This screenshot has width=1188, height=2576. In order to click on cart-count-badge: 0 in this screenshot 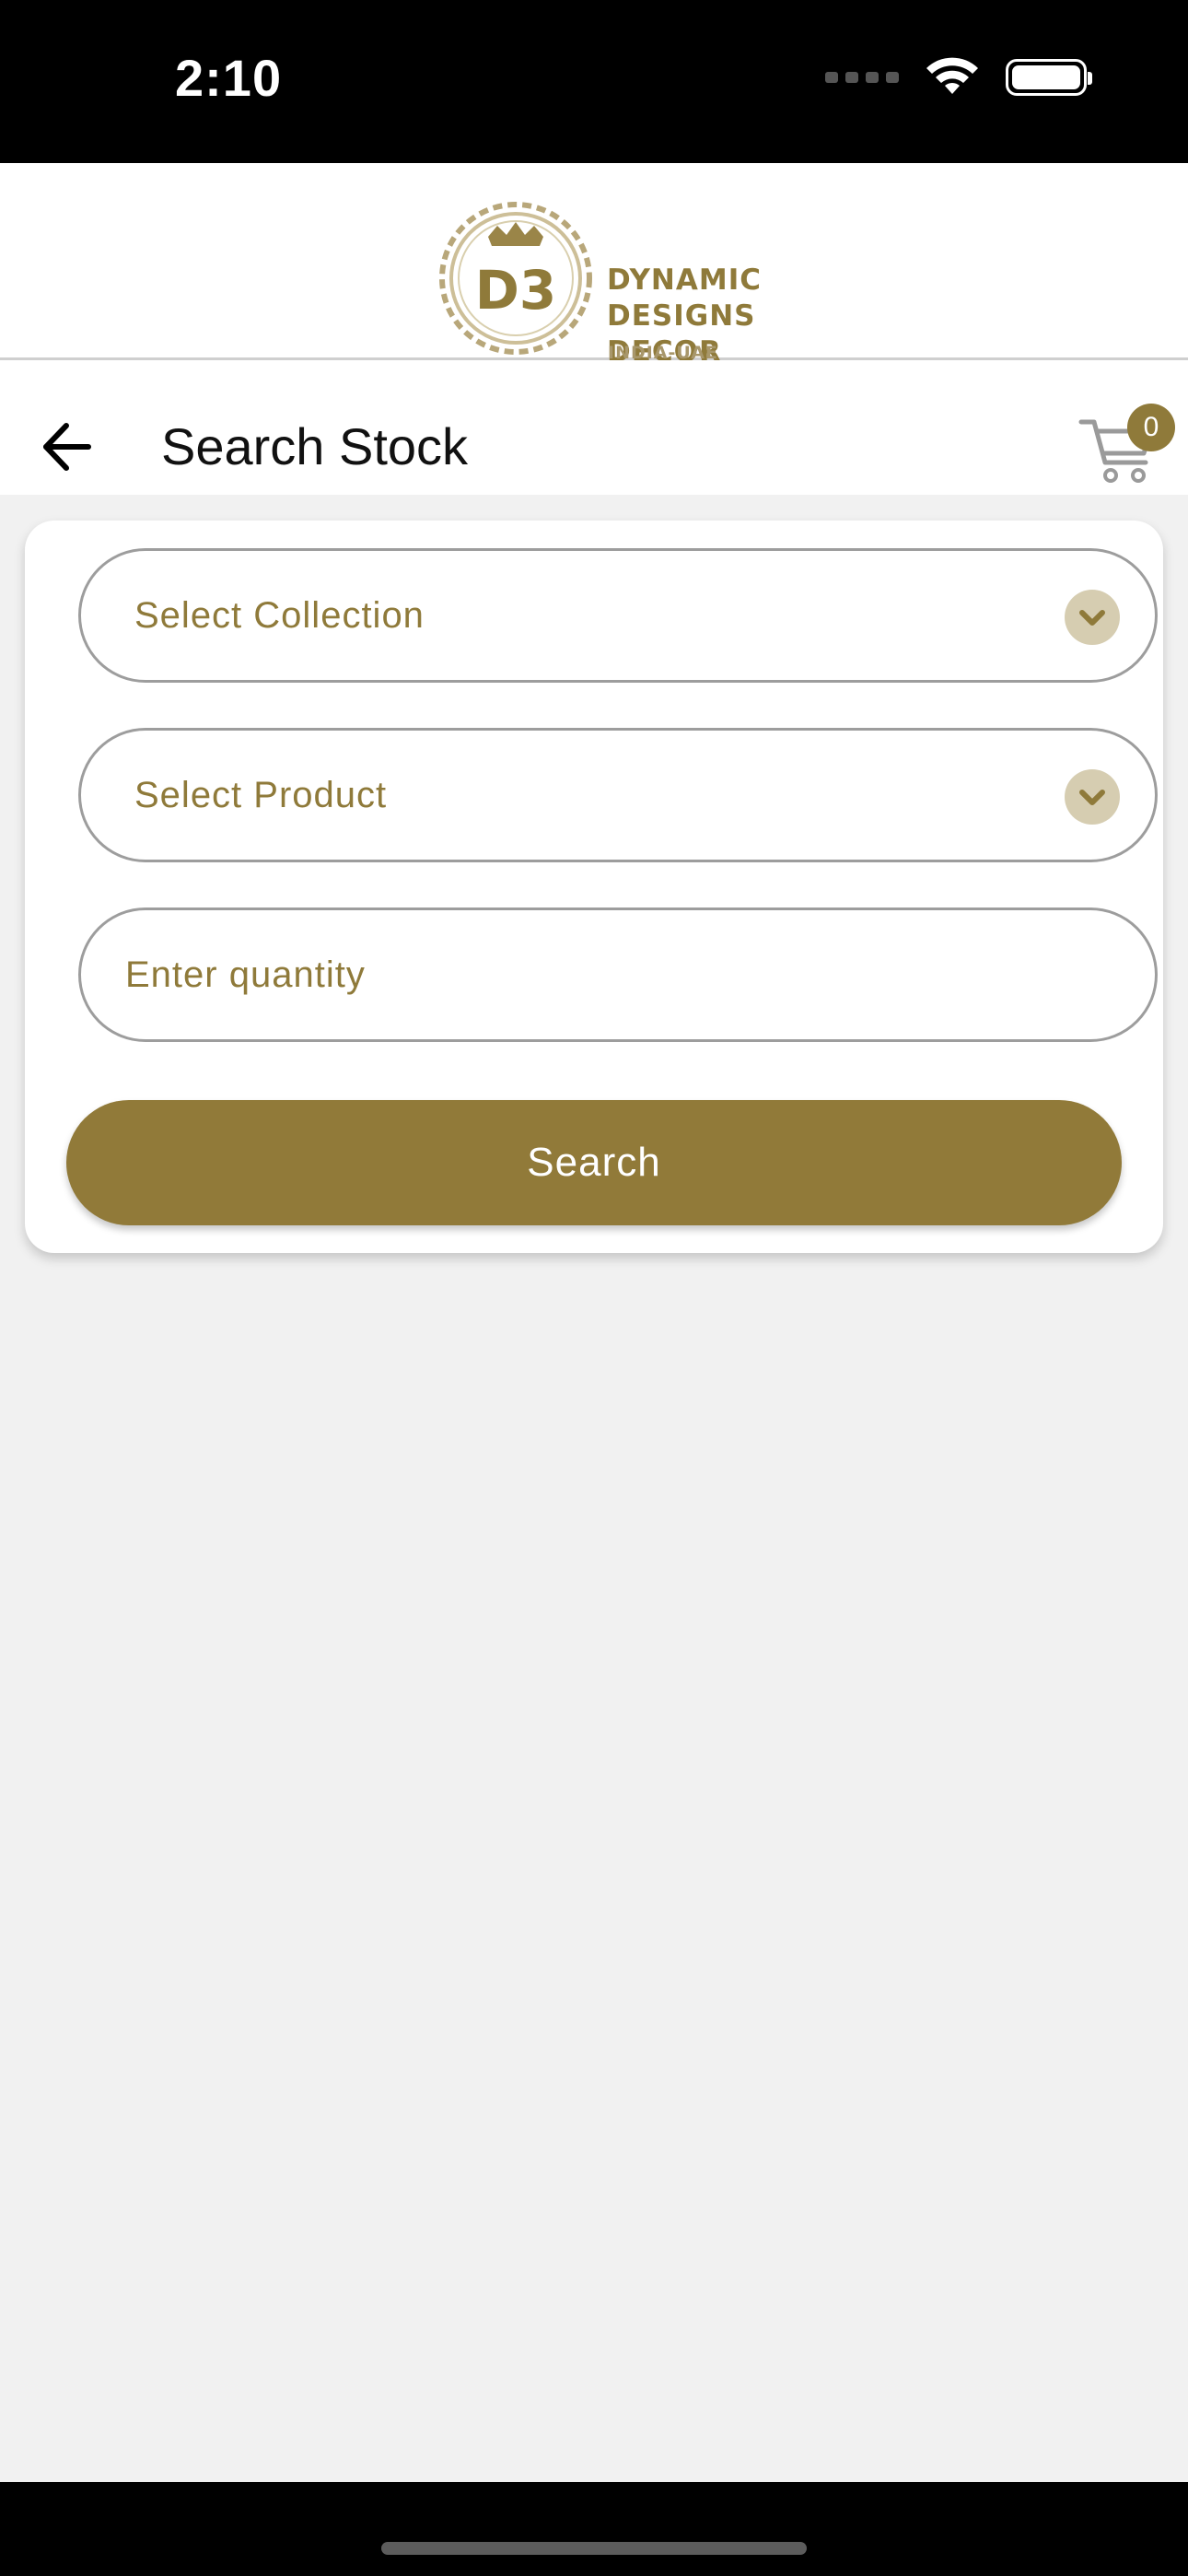, I will do `click(1151, 427)`.